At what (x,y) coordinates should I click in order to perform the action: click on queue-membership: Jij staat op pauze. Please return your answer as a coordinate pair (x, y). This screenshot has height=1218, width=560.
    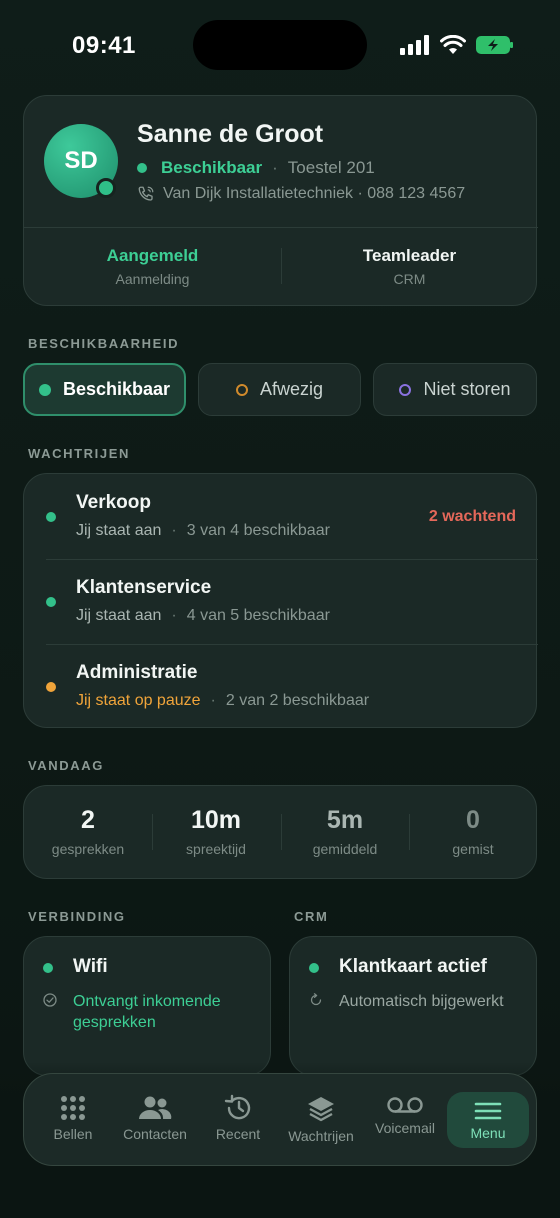
    Looking at the image, I should click on (138, 700).